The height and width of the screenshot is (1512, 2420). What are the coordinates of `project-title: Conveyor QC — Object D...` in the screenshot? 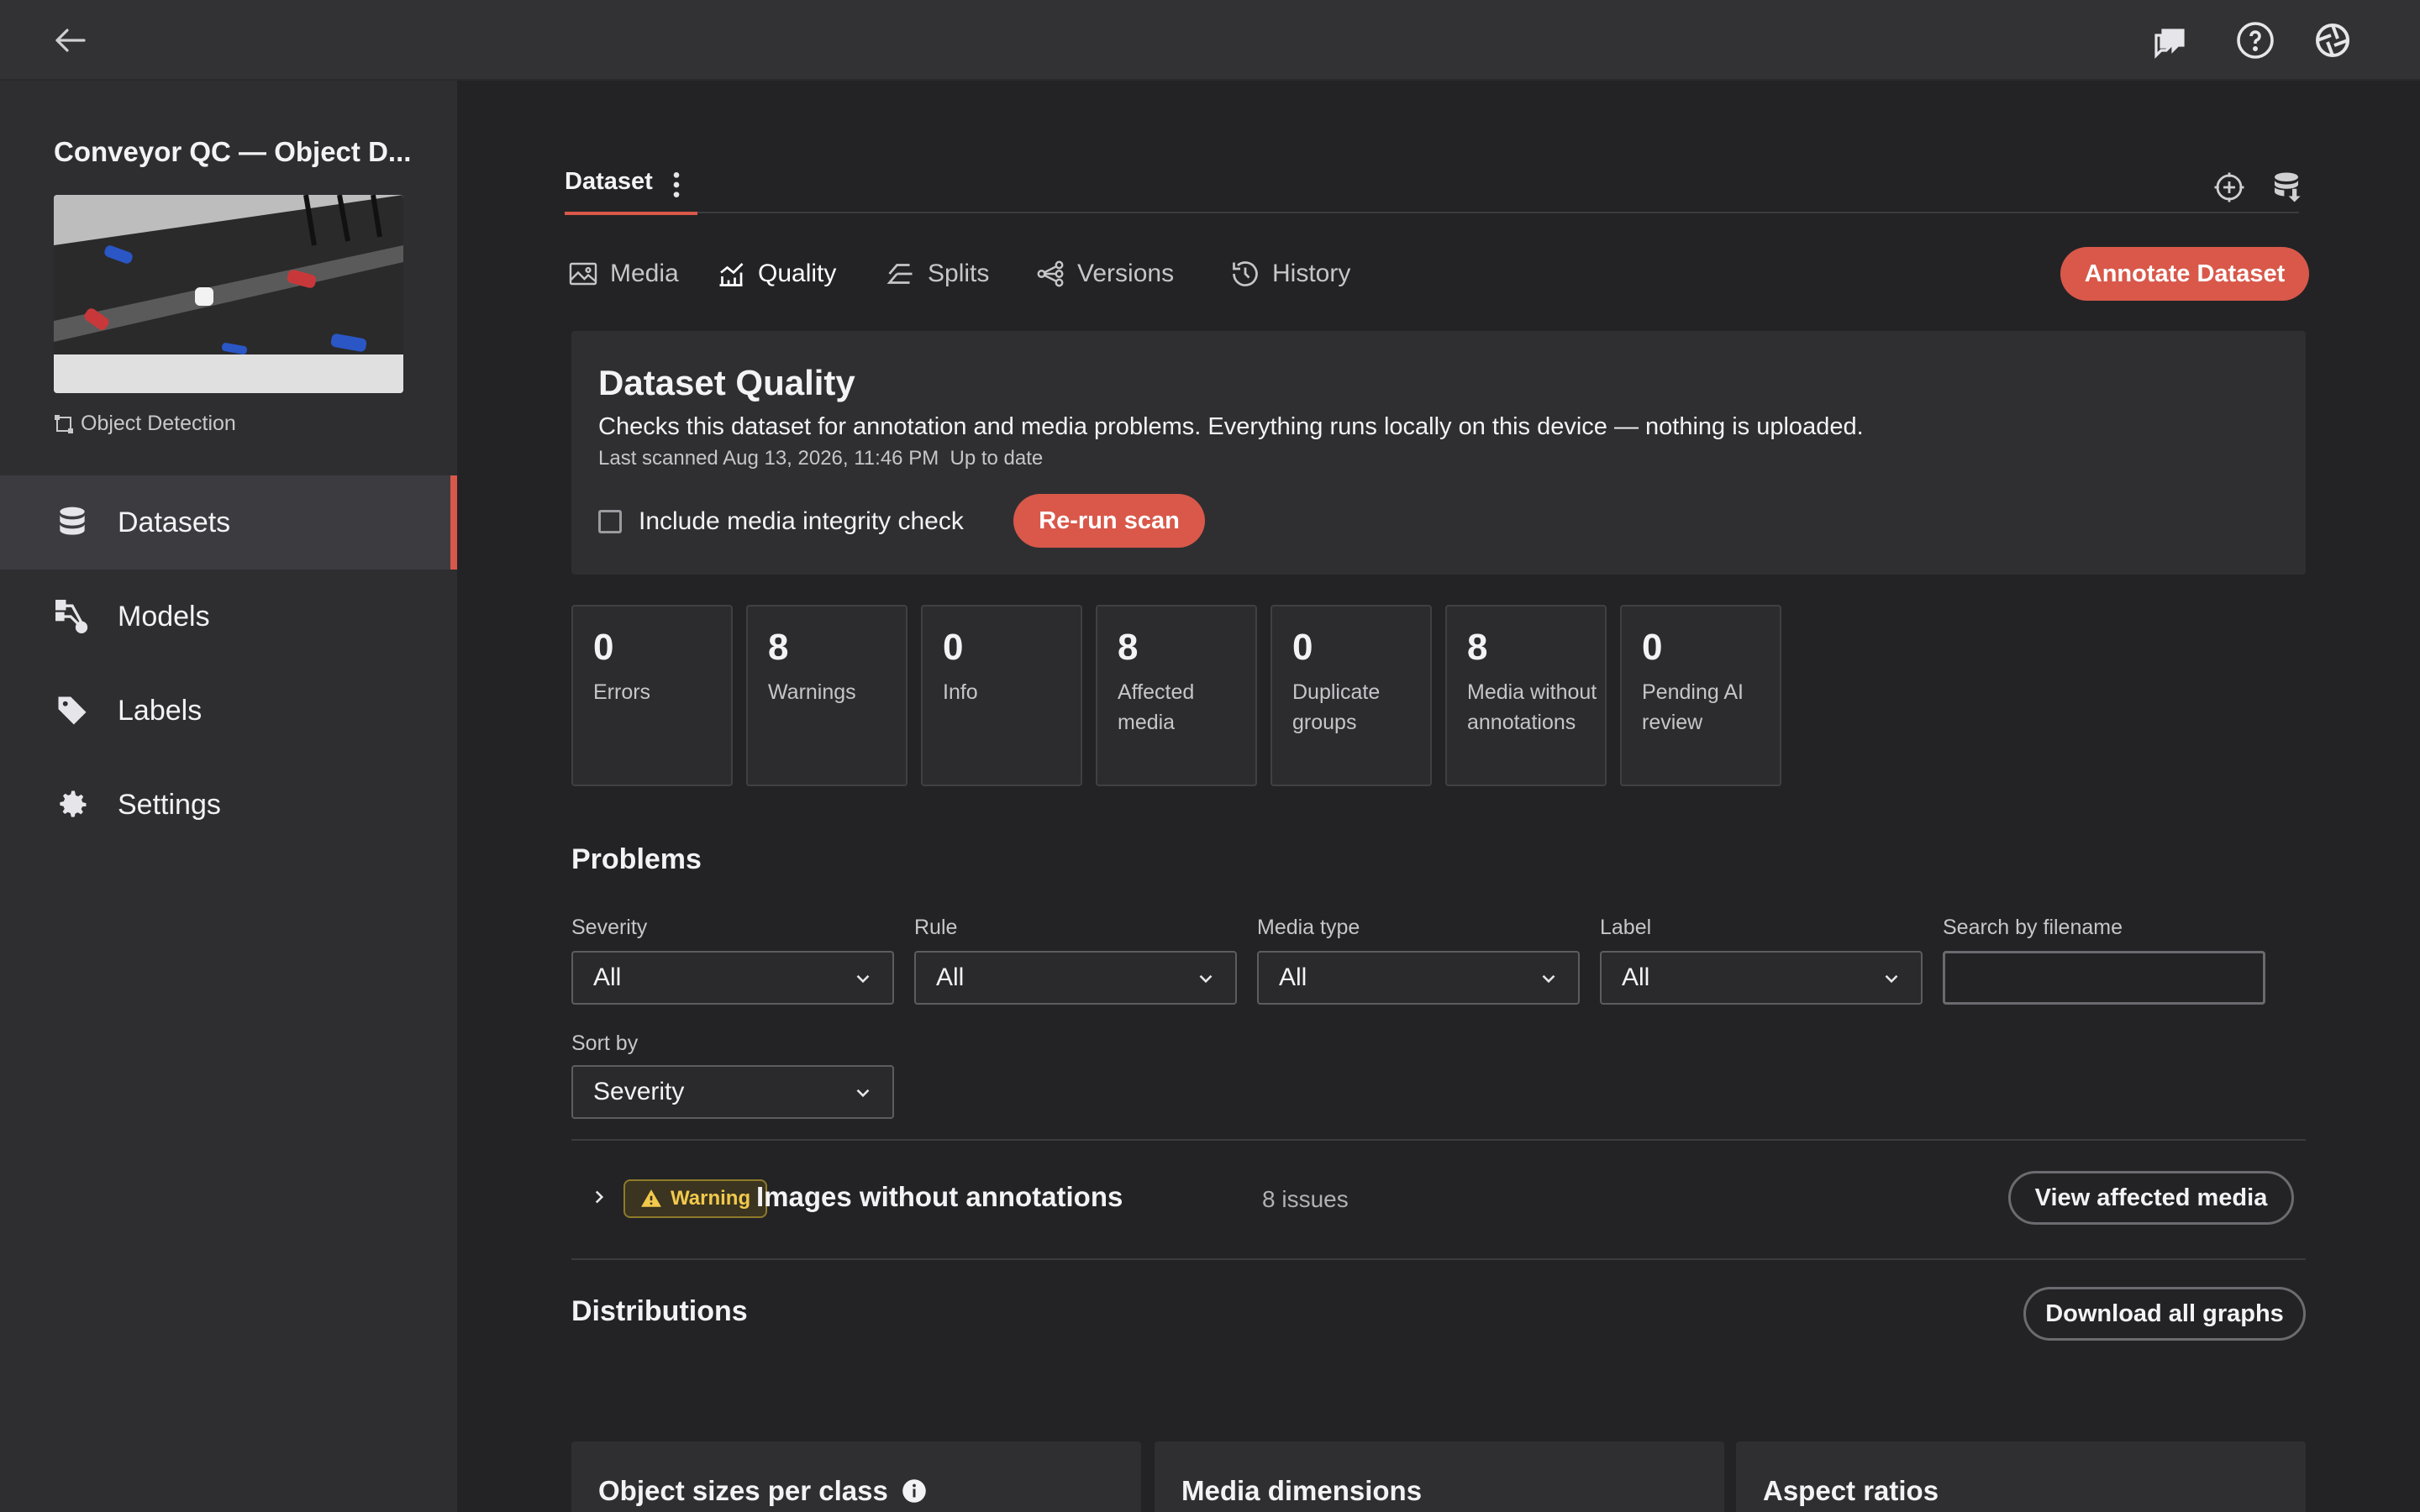 It's located at (233, 151).